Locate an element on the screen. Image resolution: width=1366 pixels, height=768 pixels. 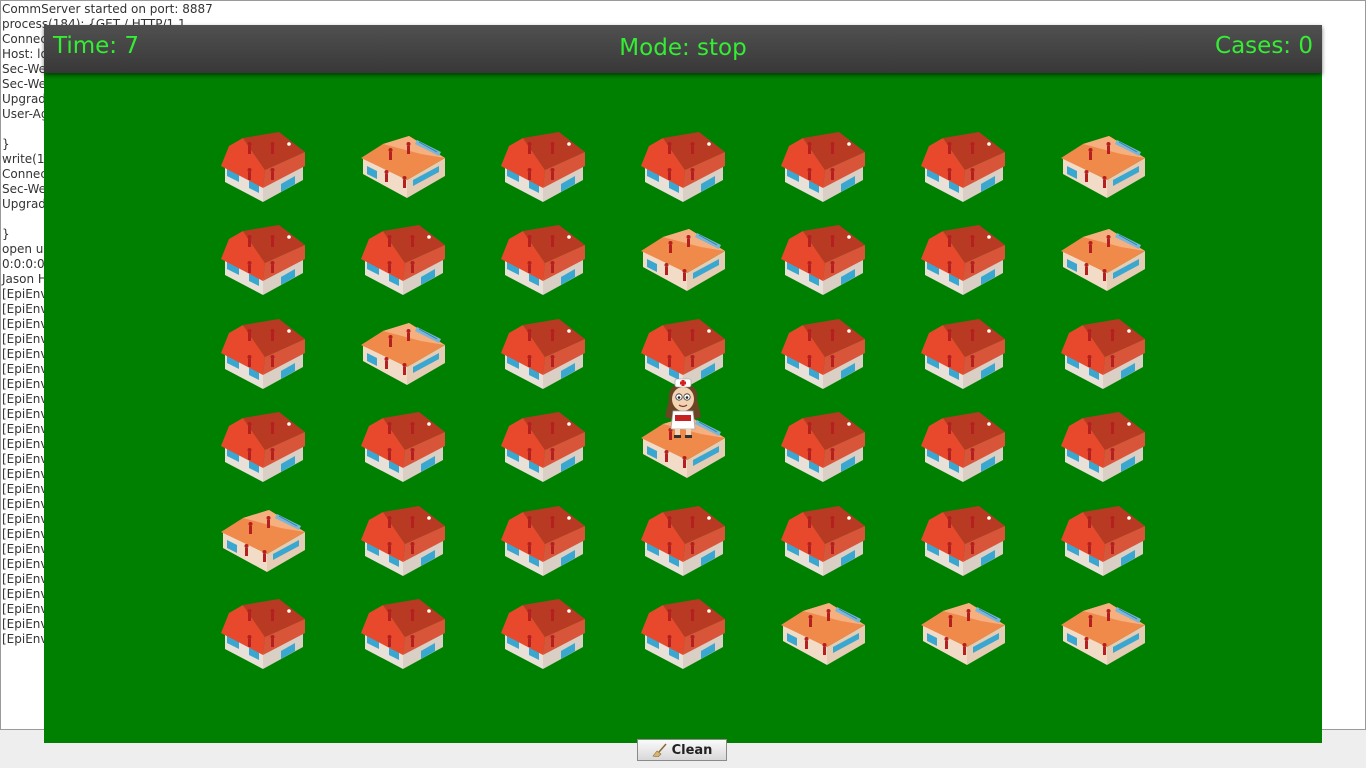
console-line: CommServer started on port: 8887 is located at coordinates (107, 9).